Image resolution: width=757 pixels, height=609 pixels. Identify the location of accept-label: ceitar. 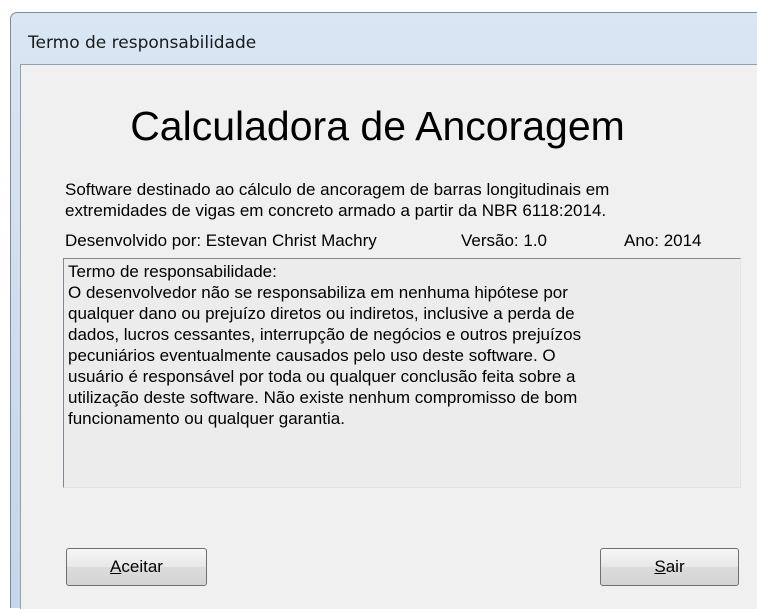
(142, 566).